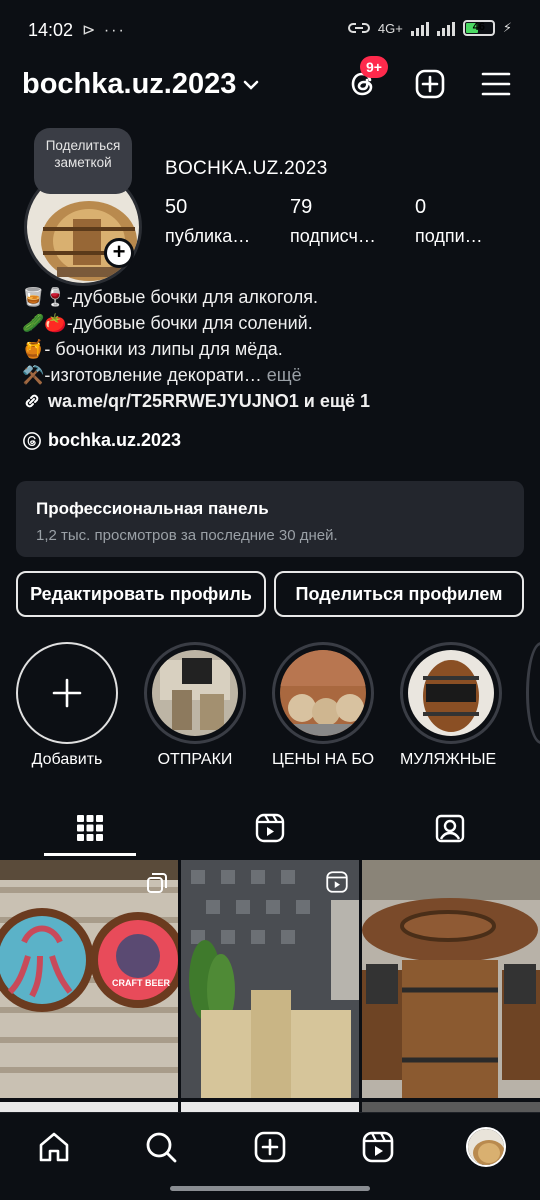  Describe the element at coordinates (67, 759) in the screenshot. I see `highlight-label: Добавить` at that location.